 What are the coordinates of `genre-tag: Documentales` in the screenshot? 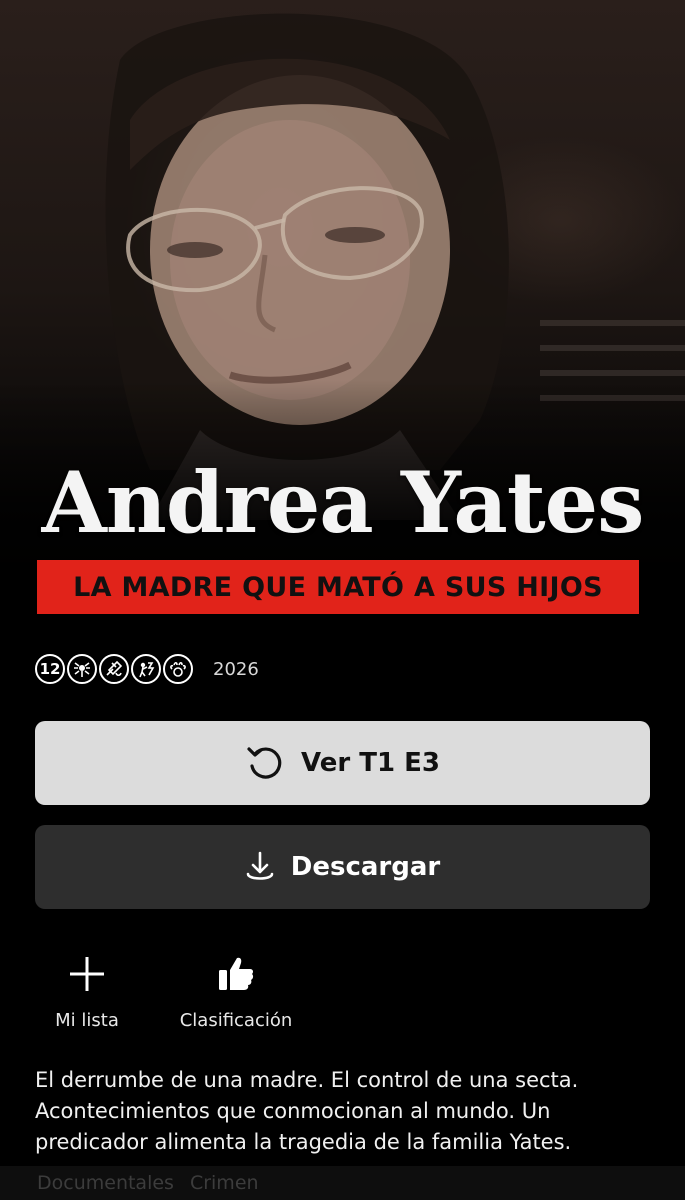 It's located at (105, 1183).